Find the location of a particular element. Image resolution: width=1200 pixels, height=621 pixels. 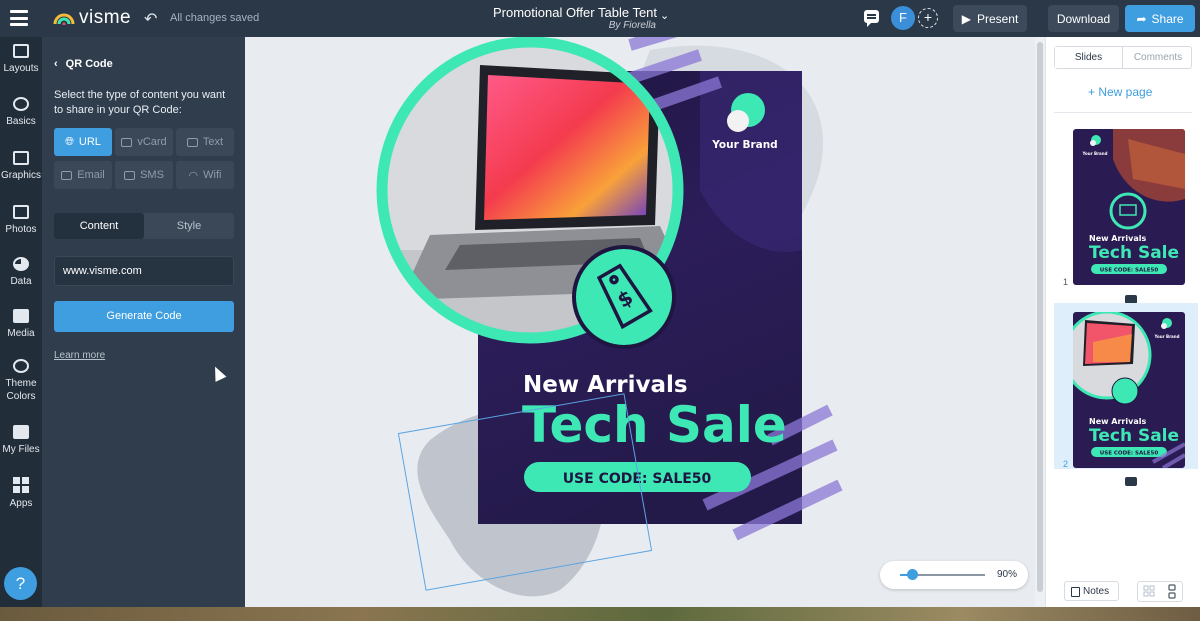

slide-number: 2 is located at coordinates (1066, 464).